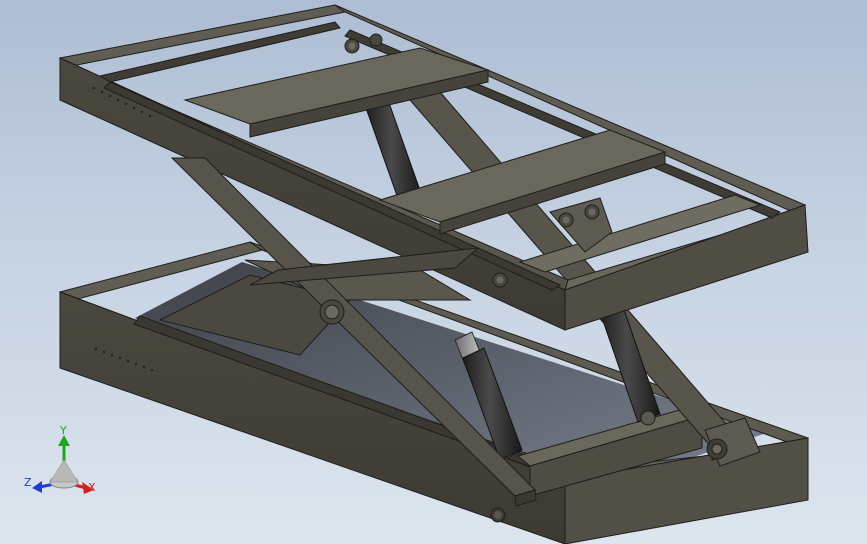 This screenshot has width=867, height=544. I want to click on coordinate-triad: Y X Z, so click(63, 464).